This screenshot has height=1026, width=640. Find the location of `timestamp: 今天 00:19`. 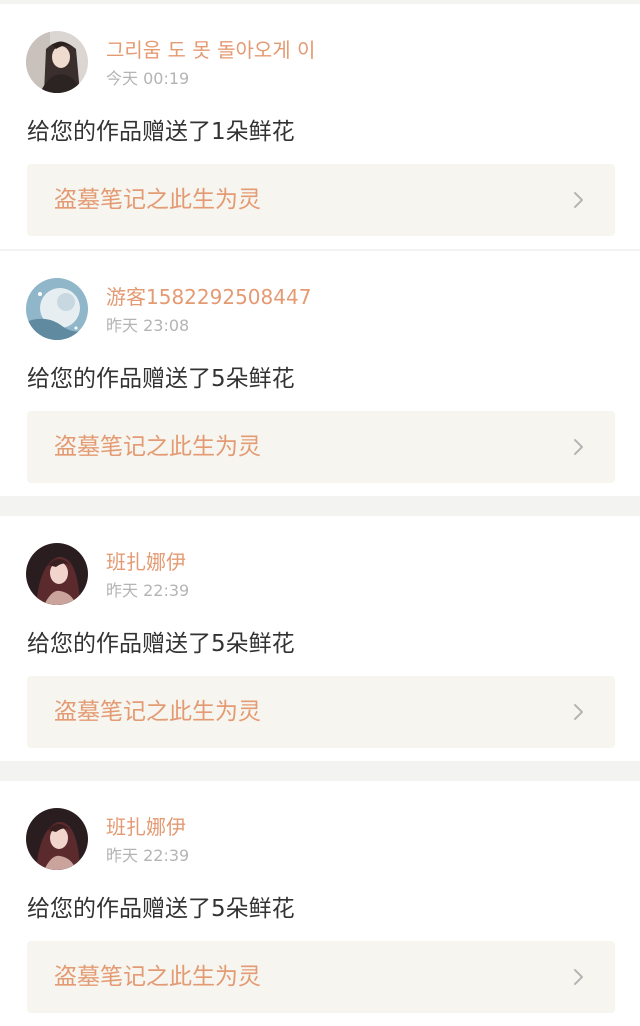

timestamp: 今天 00:19 is located at coordinates (148, 78).